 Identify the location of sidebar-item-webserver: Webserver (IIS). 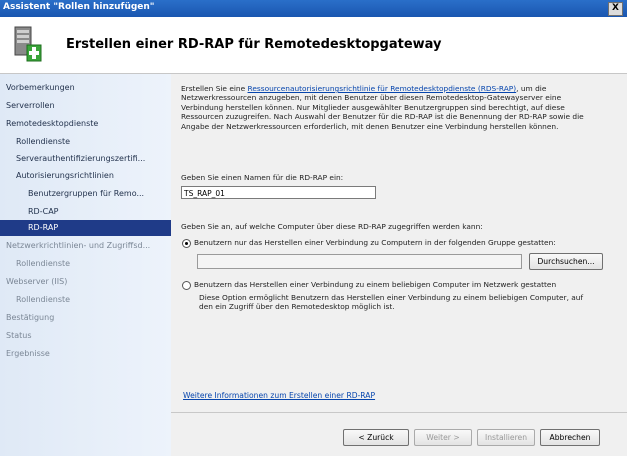
(37, 281).